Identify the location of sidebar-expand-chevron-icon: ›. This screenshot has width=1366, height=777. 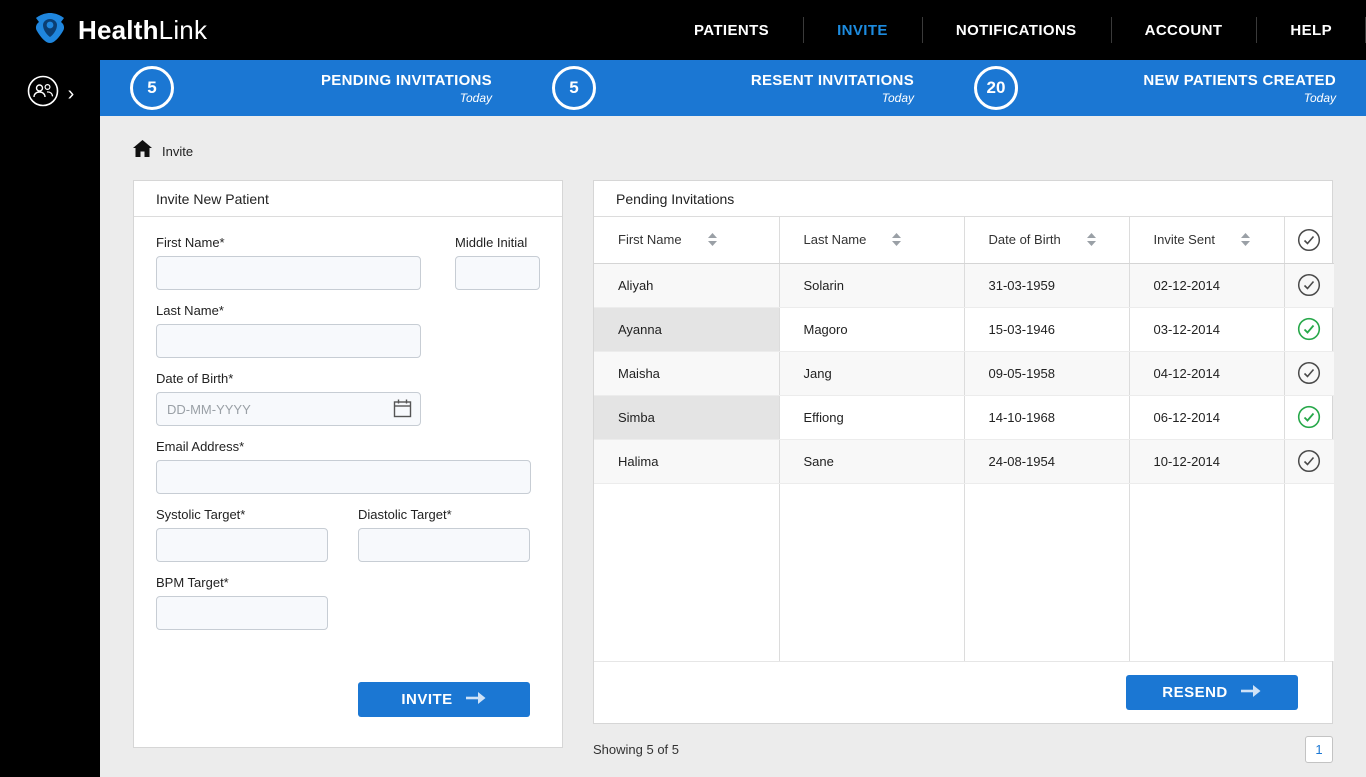
(71, 94).